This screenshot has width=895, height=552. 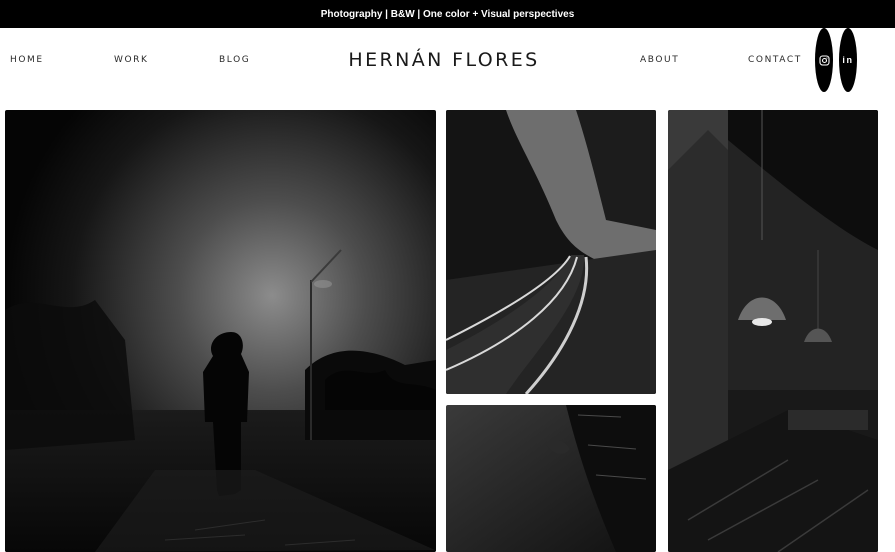 I want to click on nav-about-link: ABOUT, so click(x=659, y=60).